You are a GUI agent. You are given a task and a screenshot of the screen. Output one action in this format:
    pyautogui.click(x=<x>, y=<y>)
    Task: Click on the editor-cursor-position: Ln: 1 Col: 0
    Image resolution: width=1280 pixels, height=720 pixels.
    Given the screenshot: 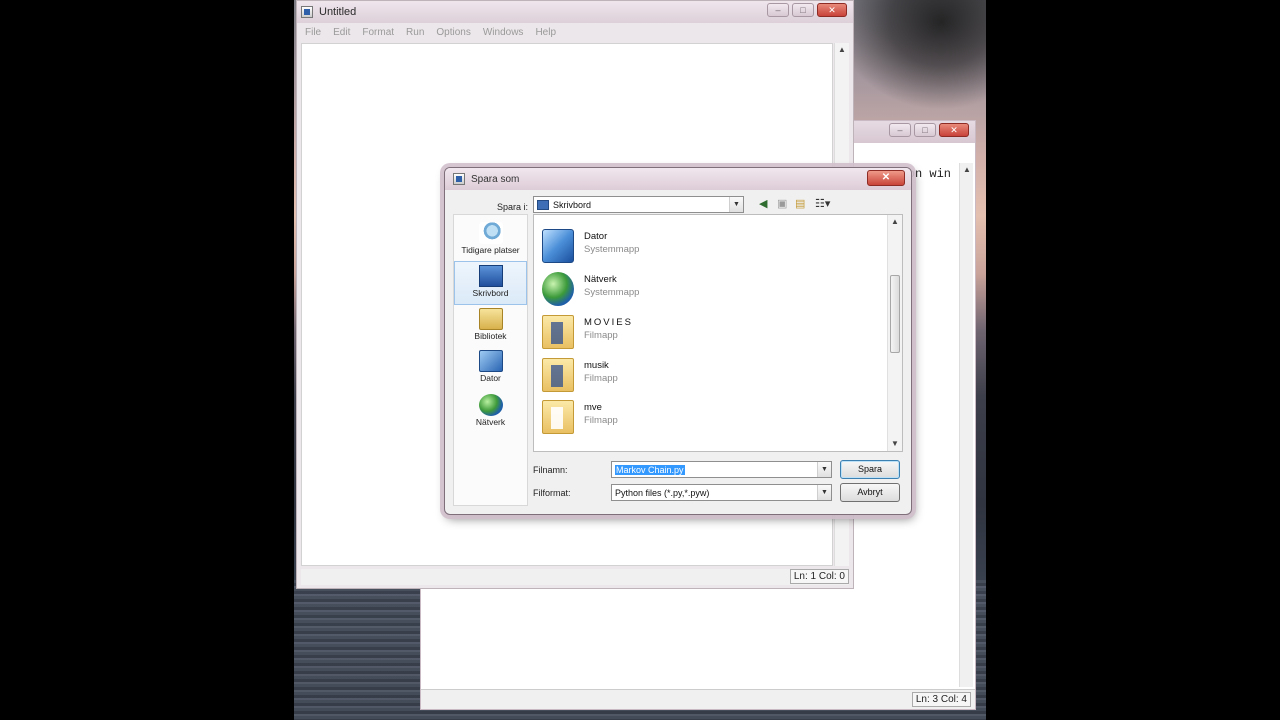 What is the action you would take?
    pyautogui.click(x=819, y=576)
    